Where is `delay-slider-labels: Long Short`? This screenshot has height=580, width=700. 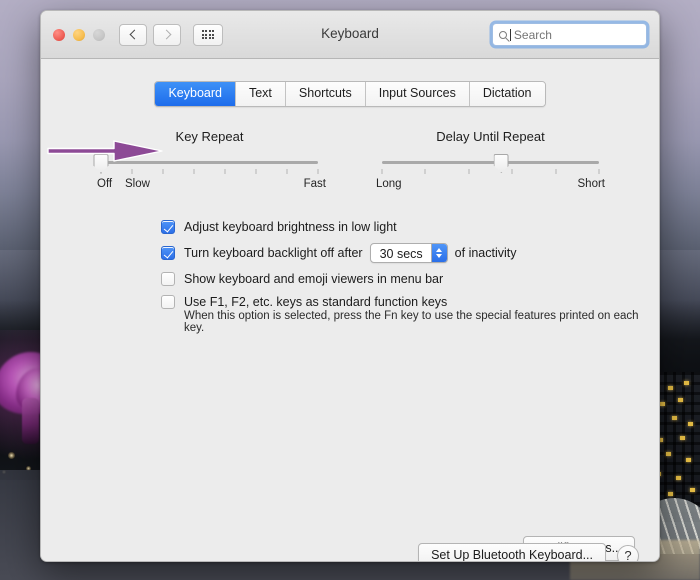 delay-slider-labels: Long Short is located at coordinates (490, 186).